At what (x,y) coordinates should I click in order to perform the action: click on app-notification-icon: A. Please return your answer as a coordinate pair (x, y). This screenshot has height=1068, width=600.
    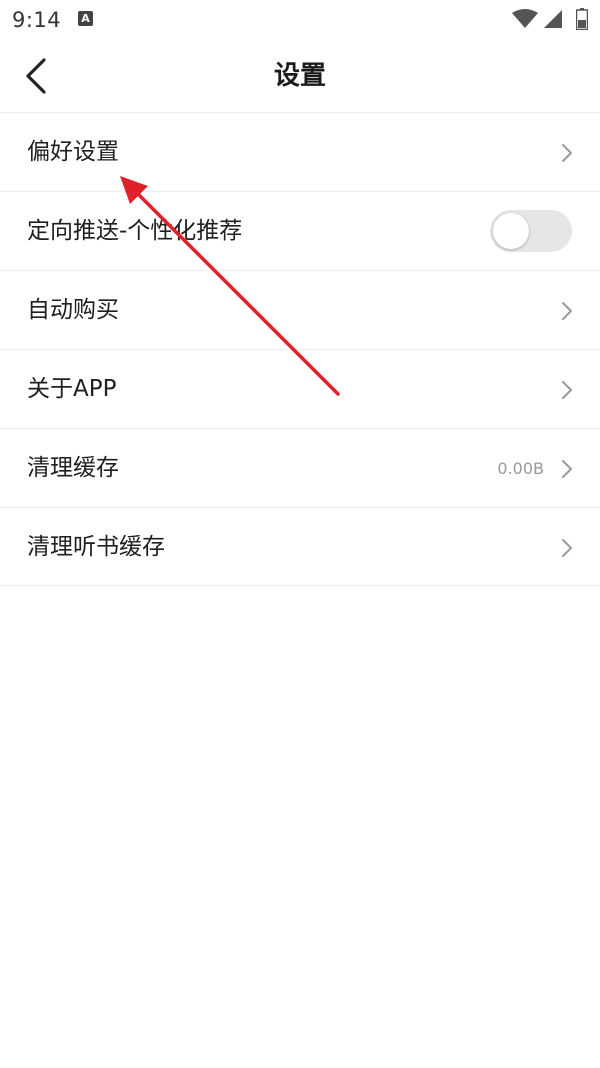
    Looking at the image, I should click on (85, 18).